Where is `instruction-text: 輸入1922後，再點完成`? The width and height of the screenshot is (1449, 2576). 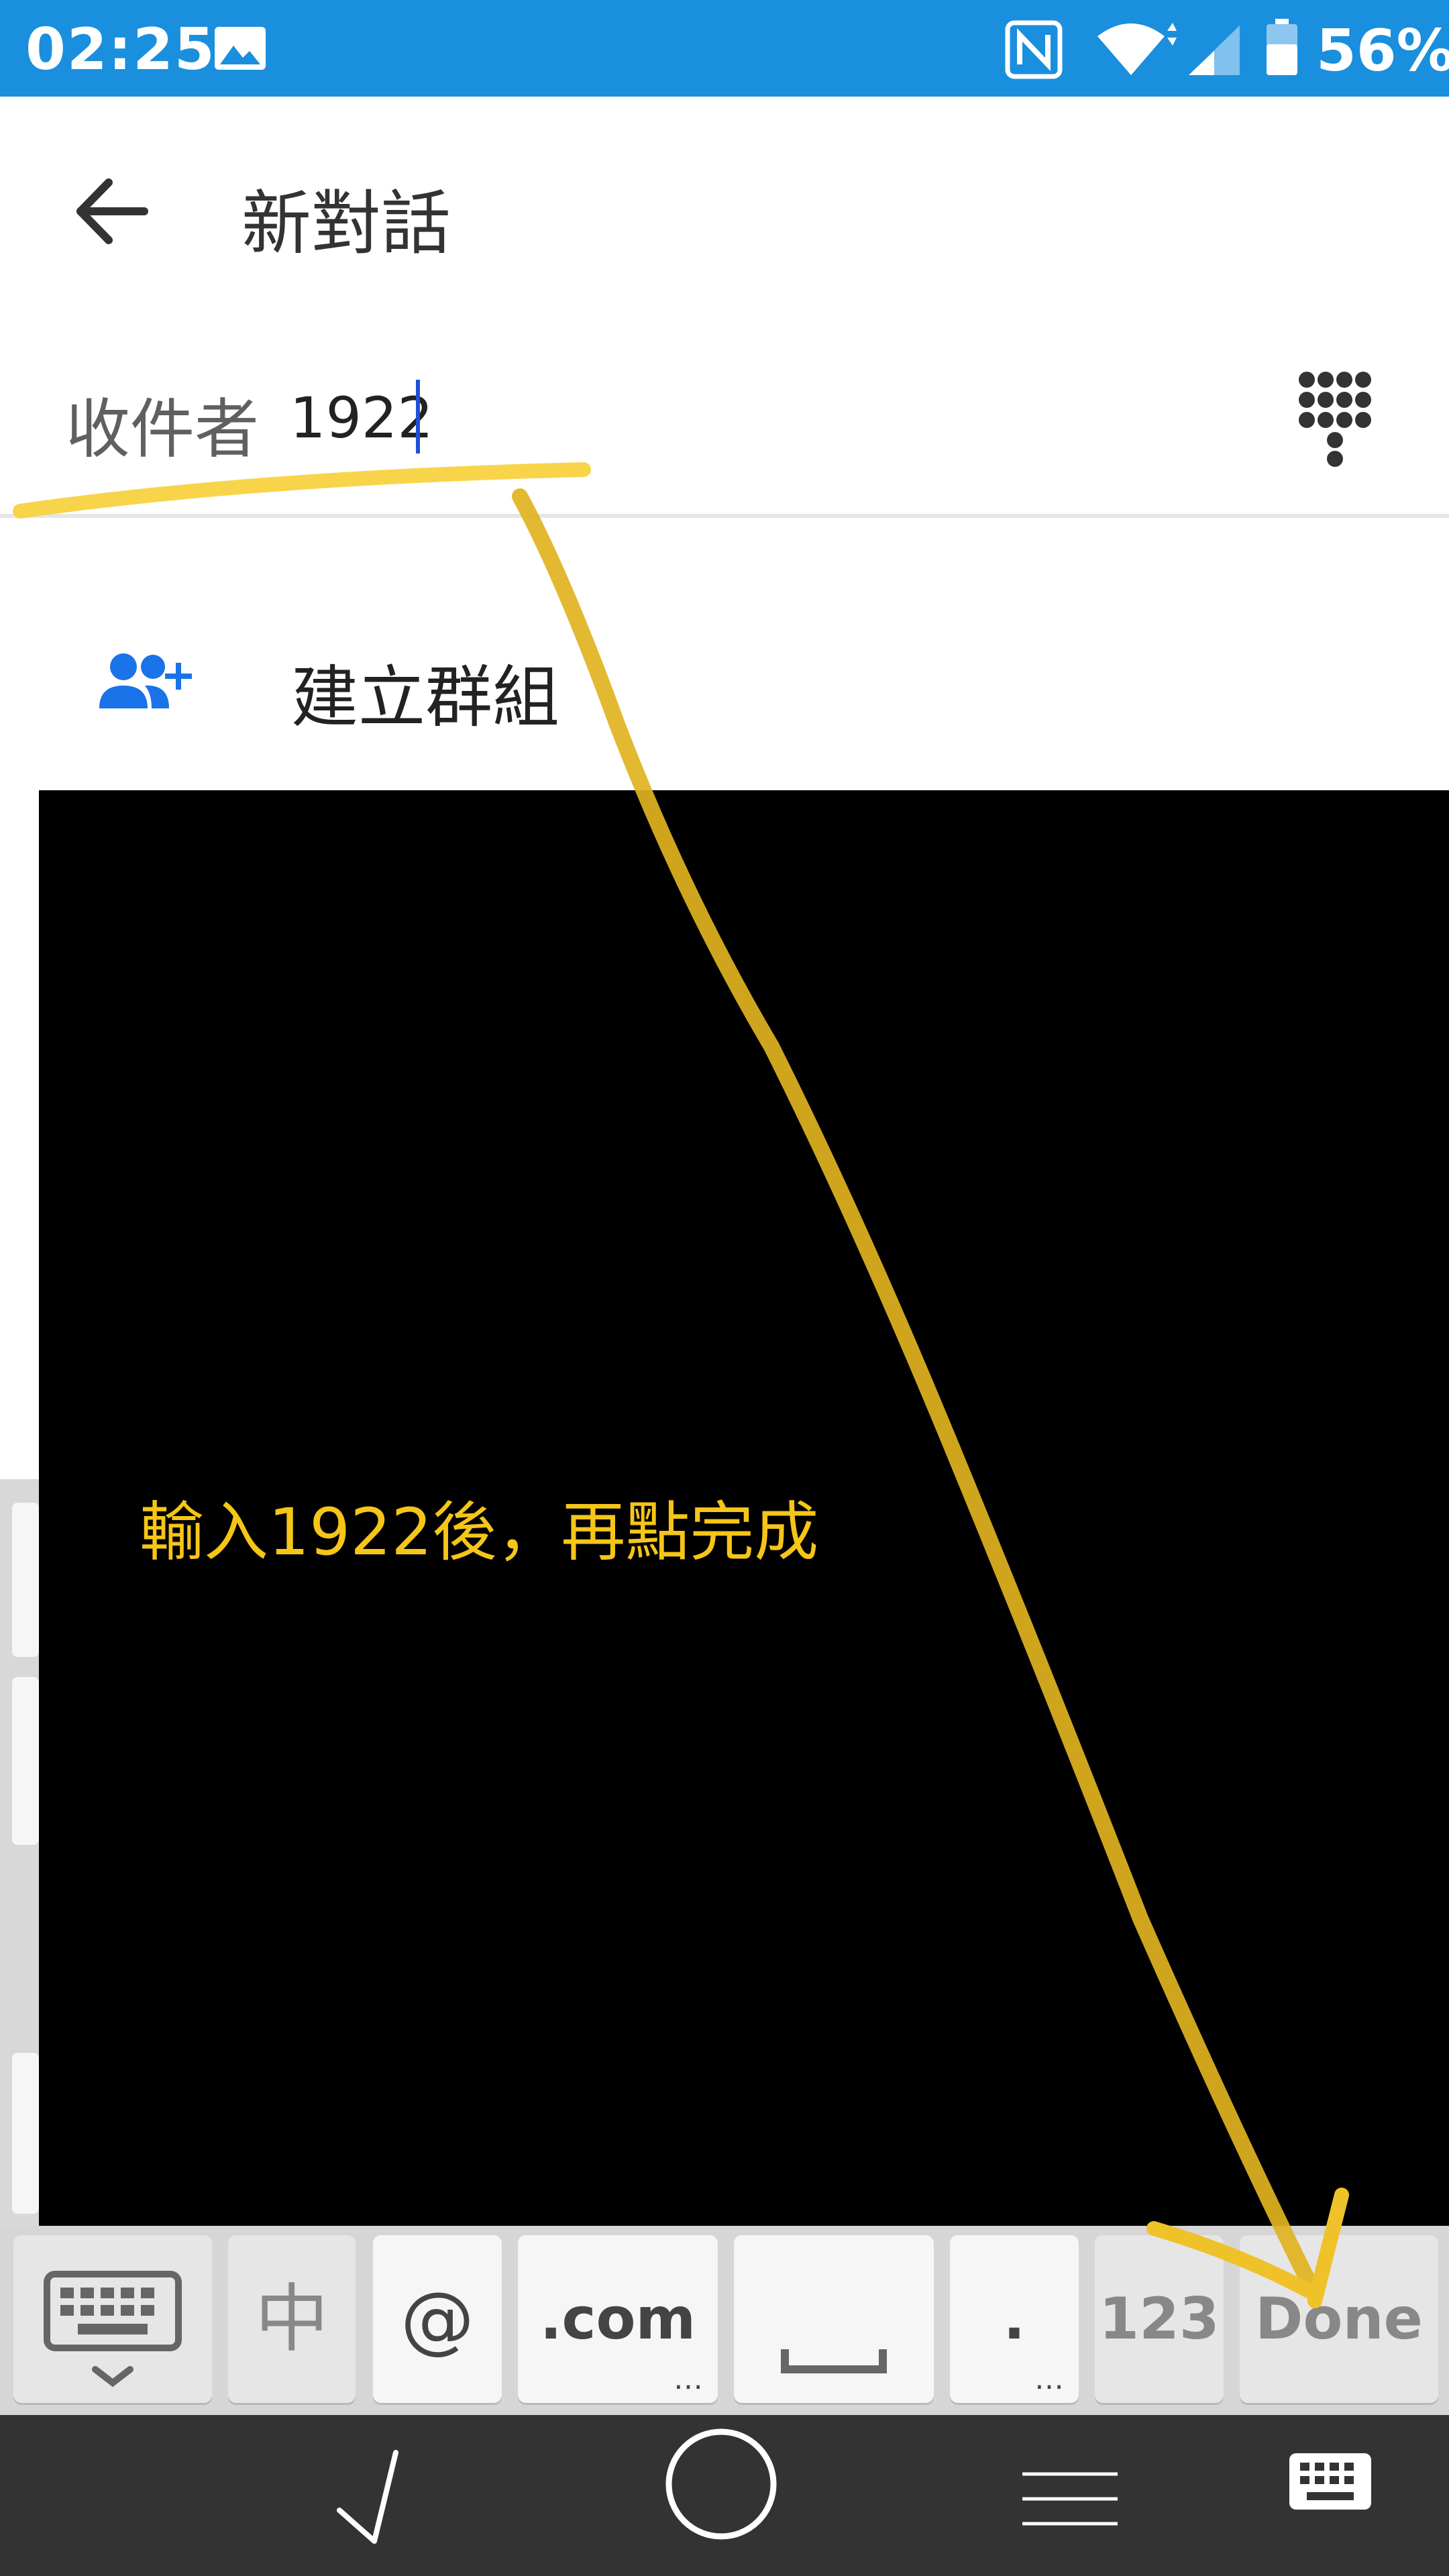 instruction-text: 輸入1922後，再點完成 is located at coordinates (479, 1532).